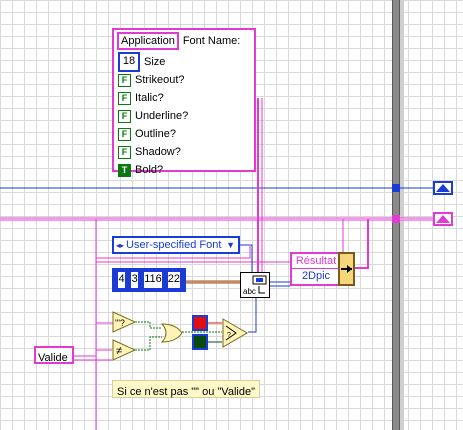 The width and height of the screenshot is (463, 430). Describe the element at coordinates (155, 134) in the screenshot. I see `outline-label: Outline?` at that location.